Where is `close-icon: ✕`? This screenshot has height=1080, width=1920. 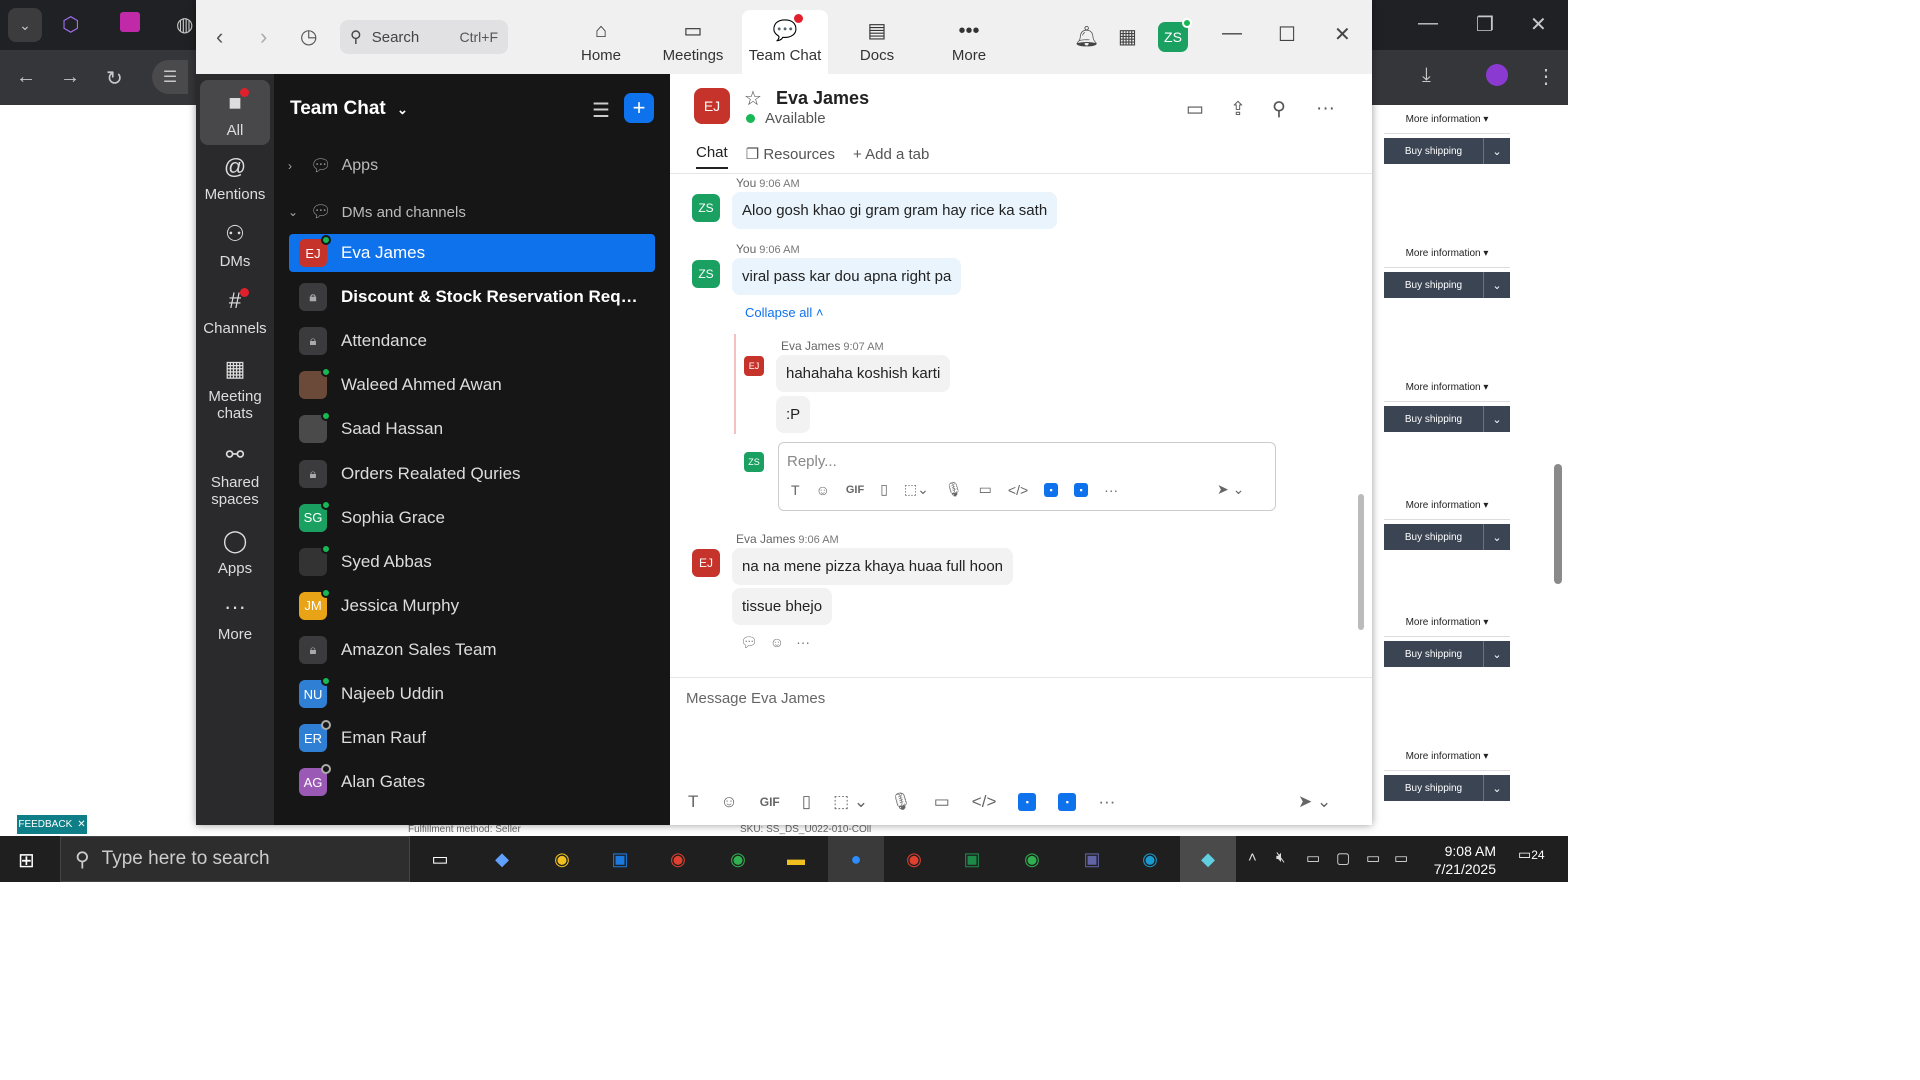
close-icon: ✕ is located at coordinates (1342, 34).